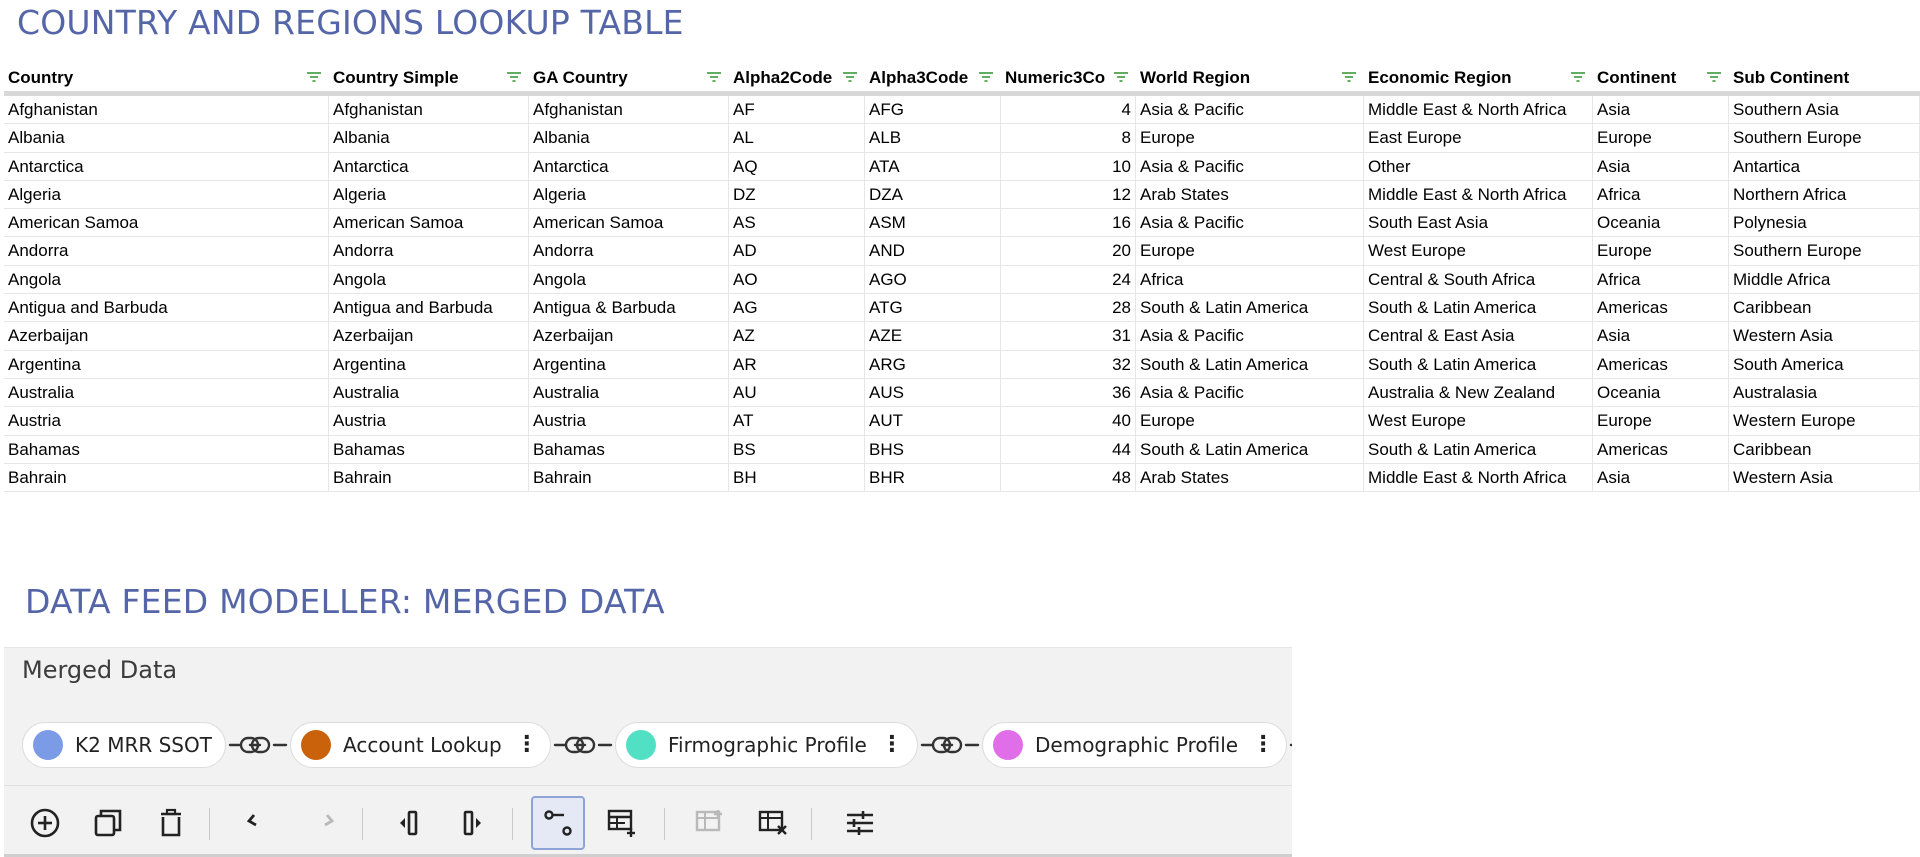 This screenshot has height=857, width=1920. I want to click on cell-world-region: South & Latin America, so click(1250, 449).